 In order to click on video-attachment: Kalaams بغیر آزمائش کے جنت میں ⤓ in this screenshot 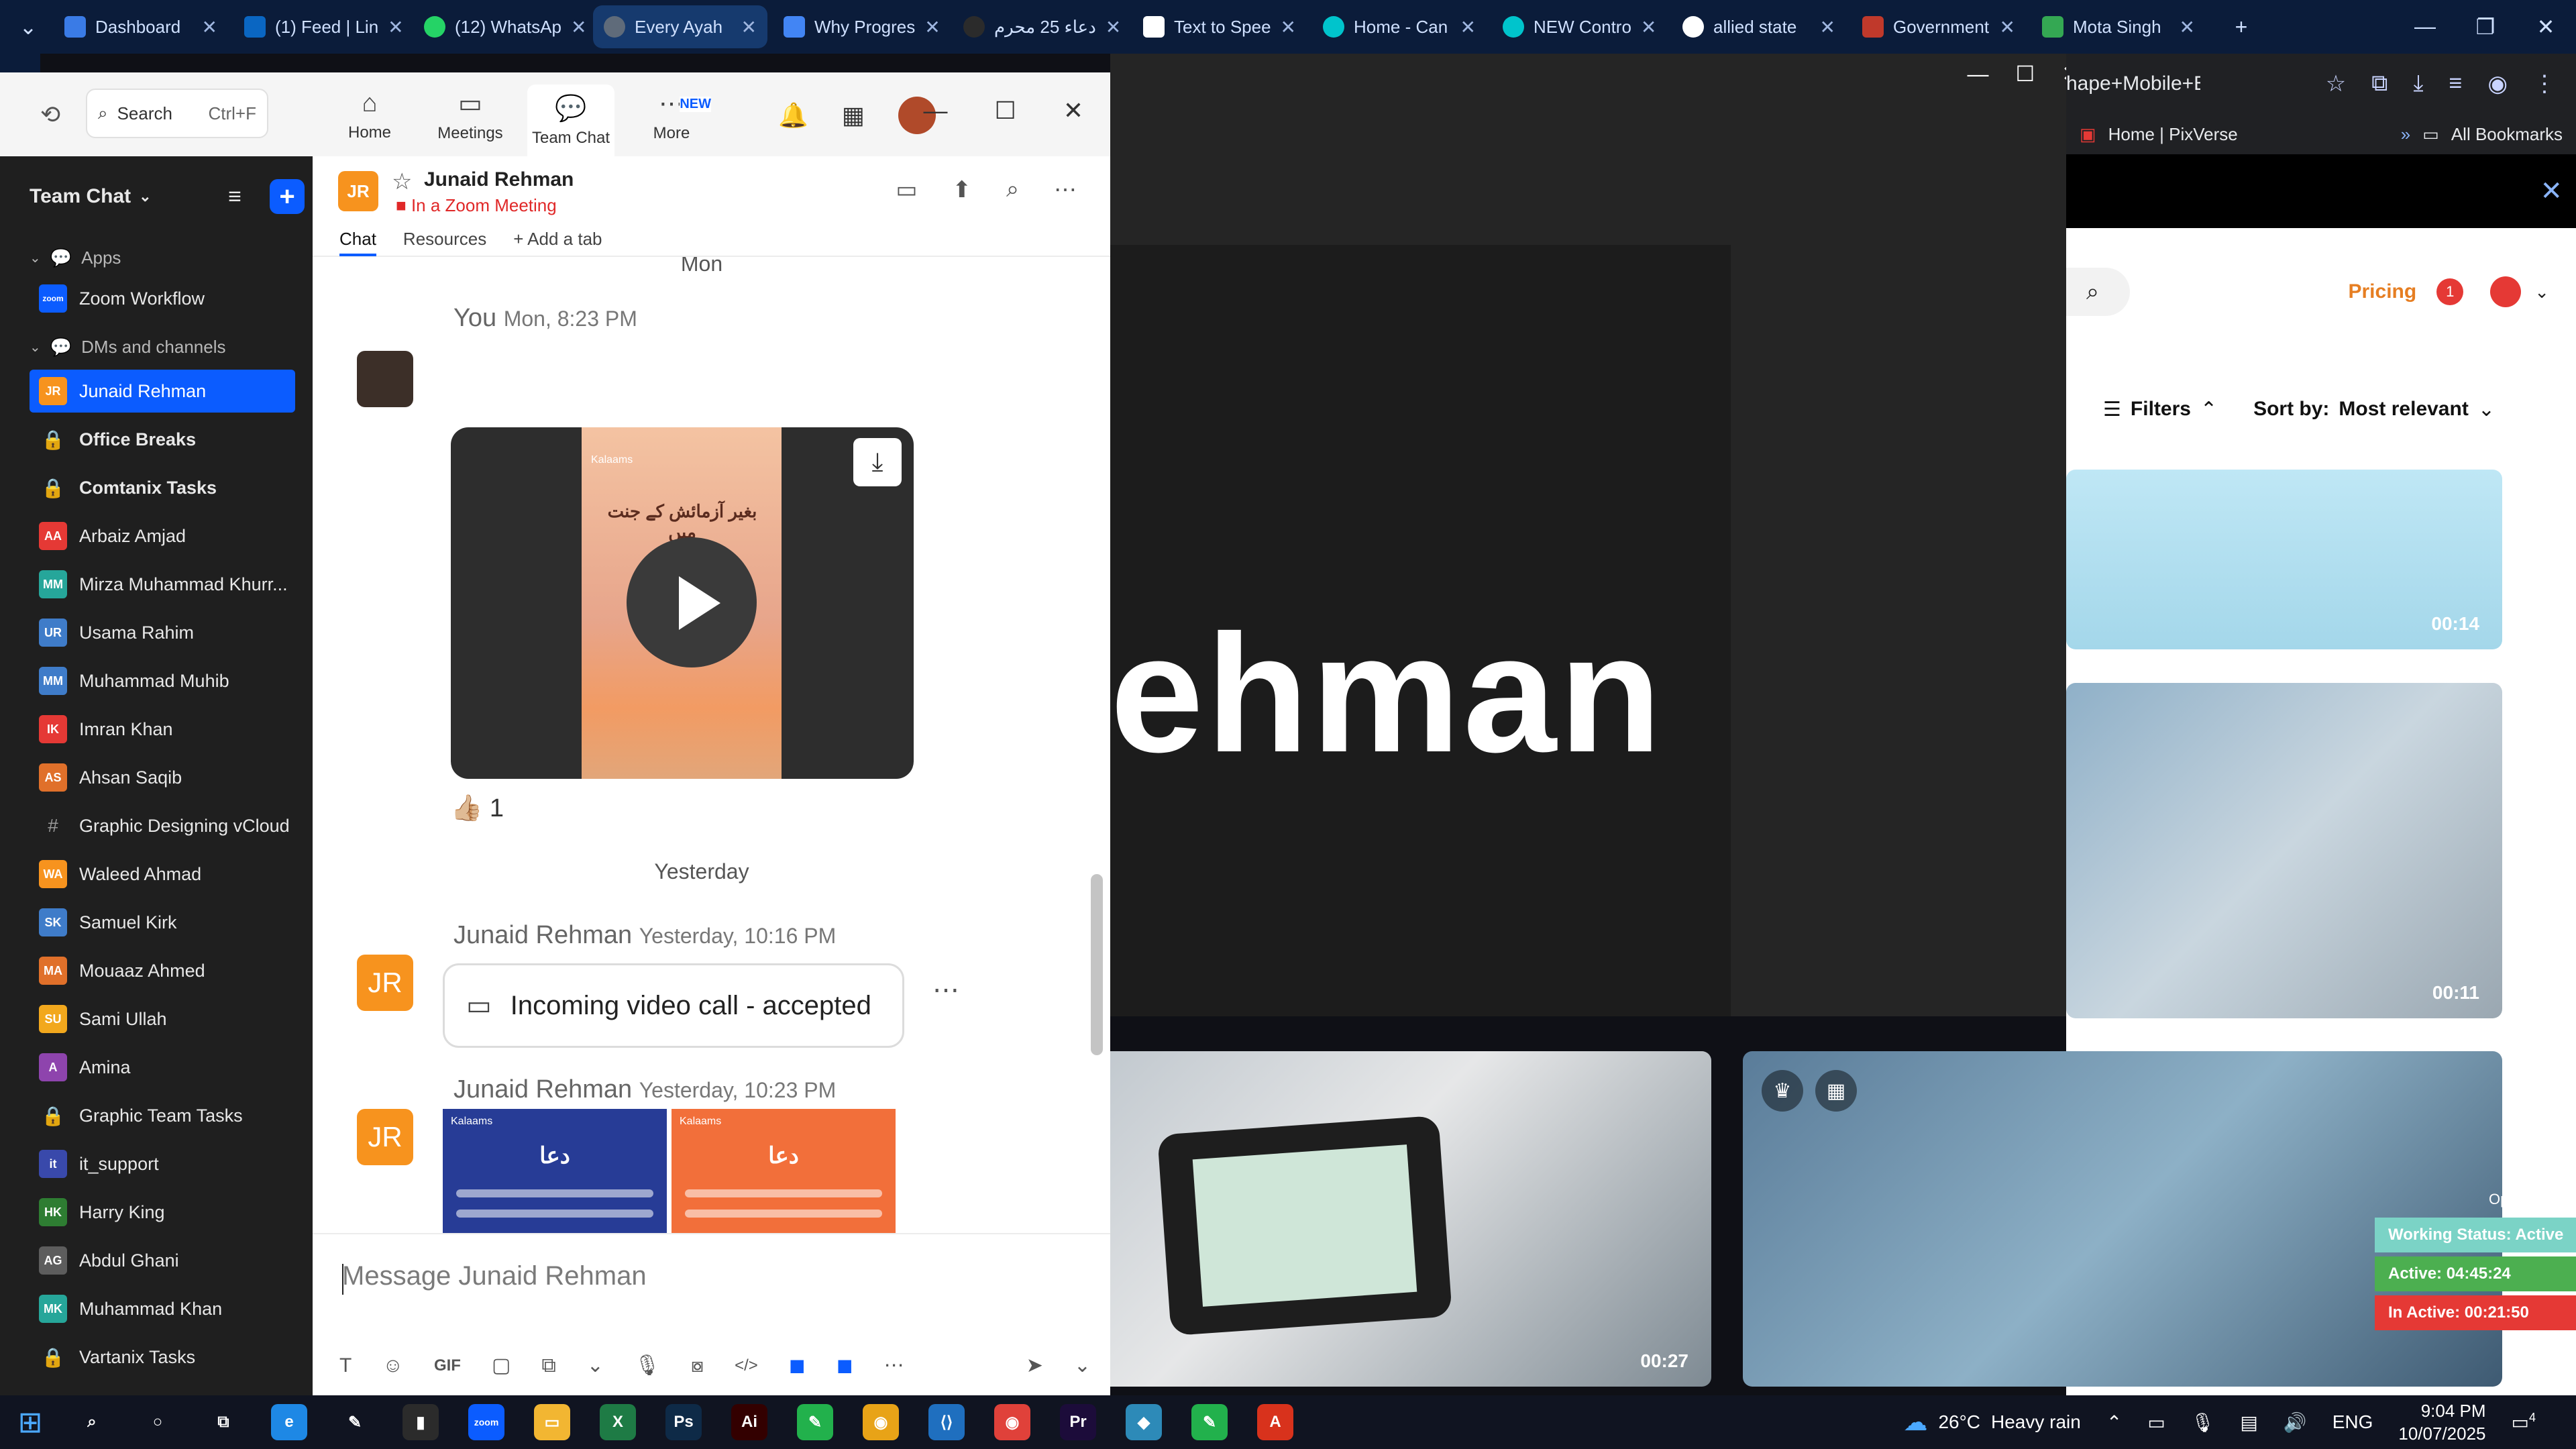, I will do `click(682, 603)`.